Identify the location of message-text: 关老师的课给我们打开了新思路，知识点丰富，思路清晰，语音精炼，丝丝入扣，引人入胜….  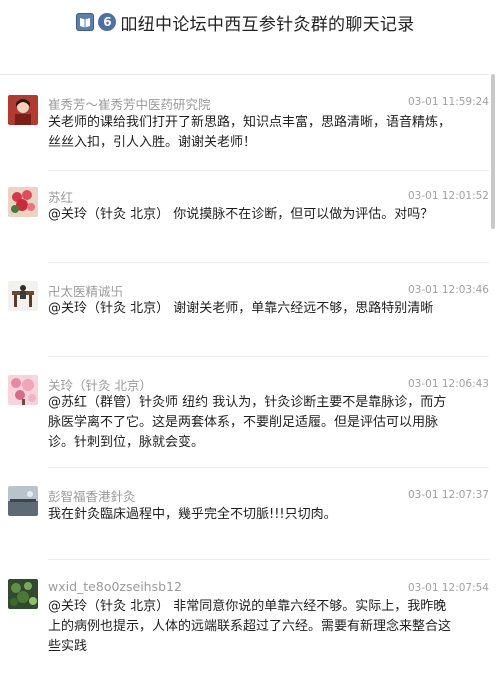
(250, 132).